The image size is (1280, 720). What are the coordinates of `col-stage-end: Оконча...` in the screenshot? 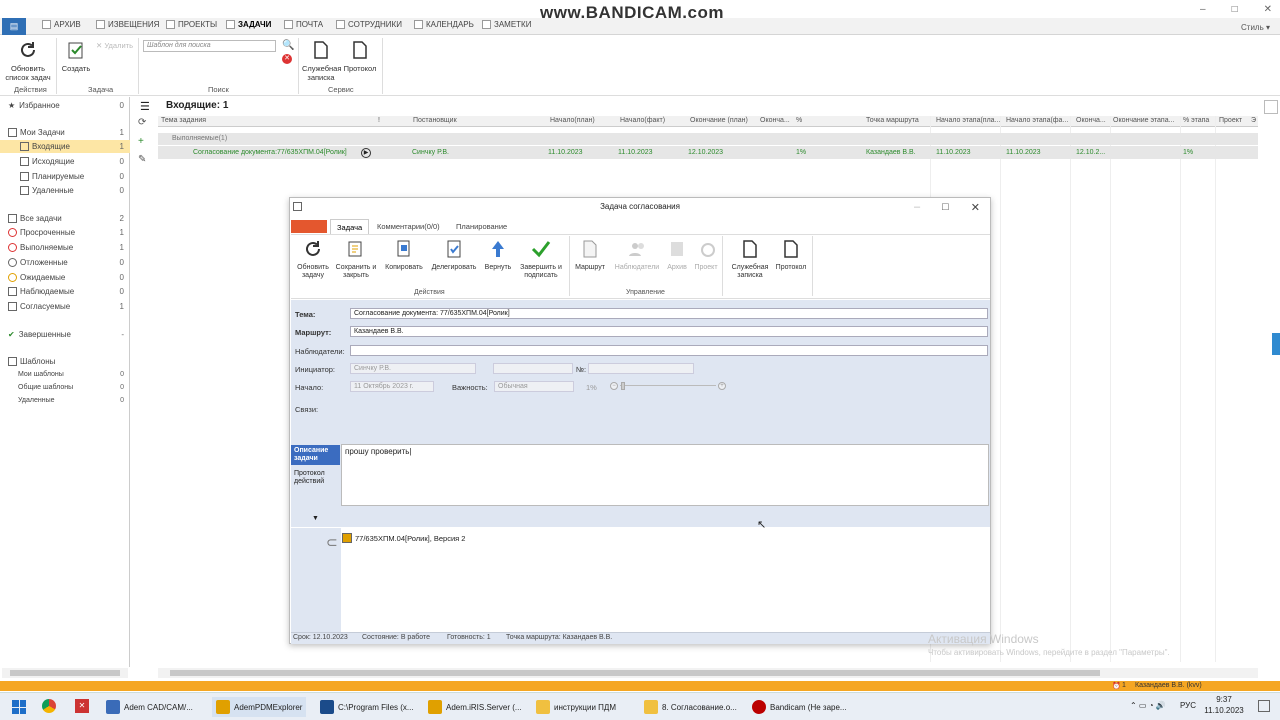 It's located at (1091, 120).